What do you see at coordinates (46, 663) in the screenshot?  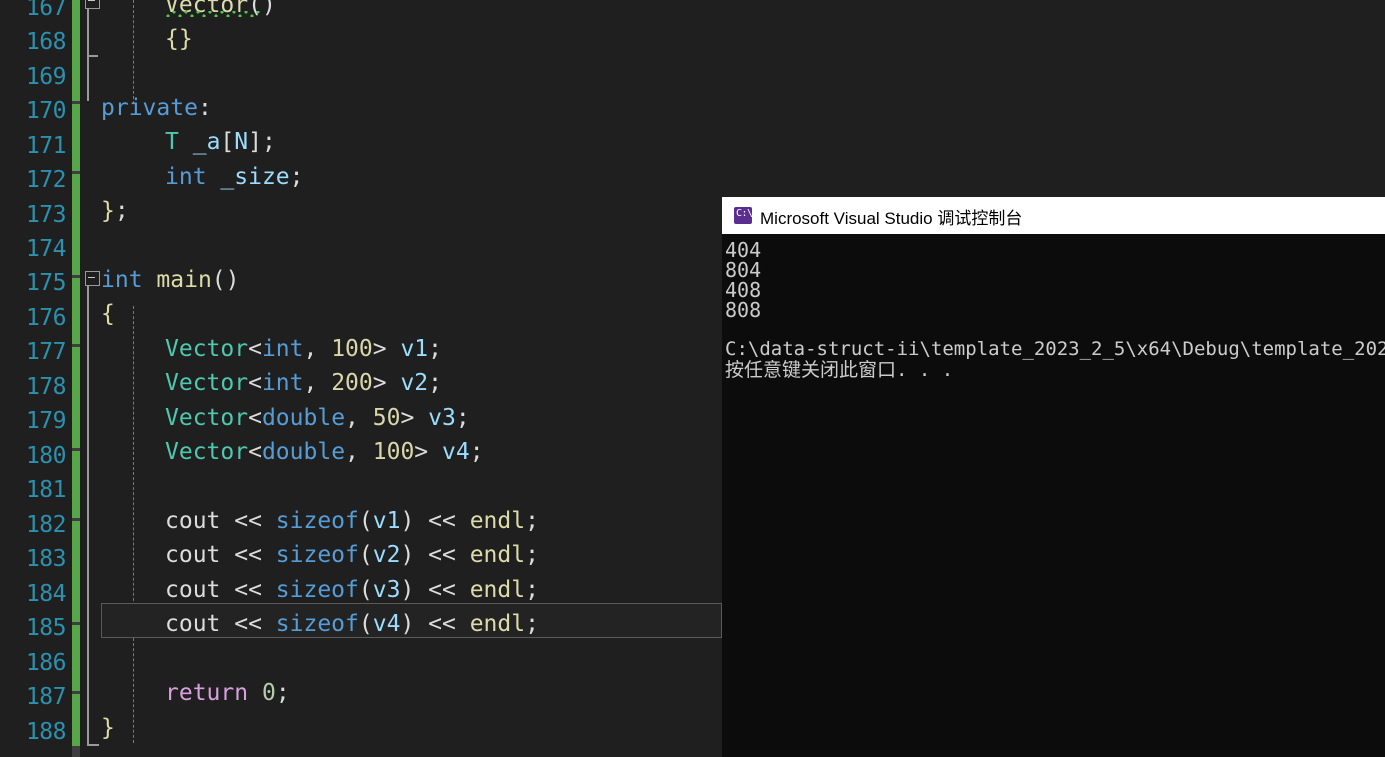 I see `line-number: 186` at bounding box center [46, 663].